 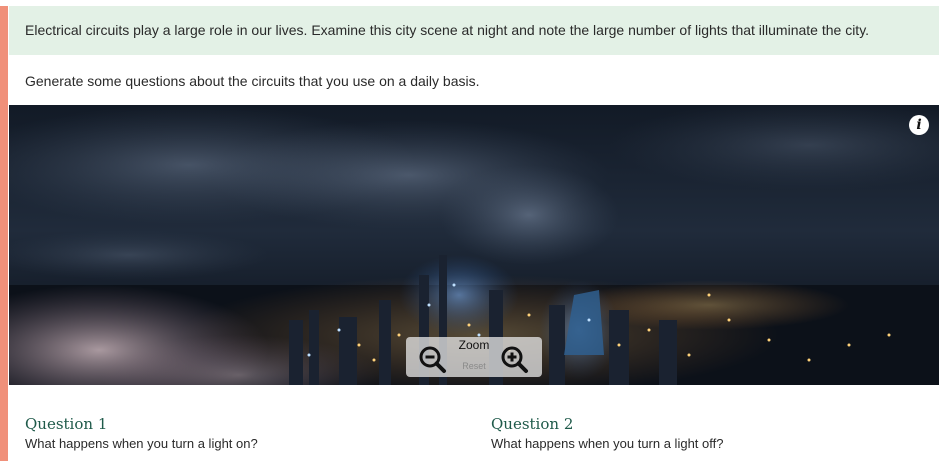 What do you see at coordinates (532, 424) in the screenshot?
I see `question-2-title: Question 2` at bounding box center [532, 424].